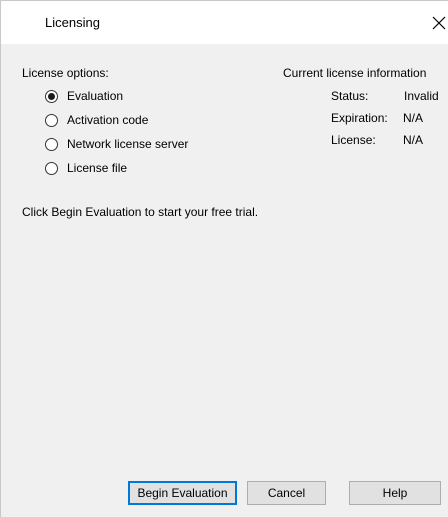 The width and height of the screenshot is (448, 517). I want to click on cancel-button: Cancel, so click(286, 493).